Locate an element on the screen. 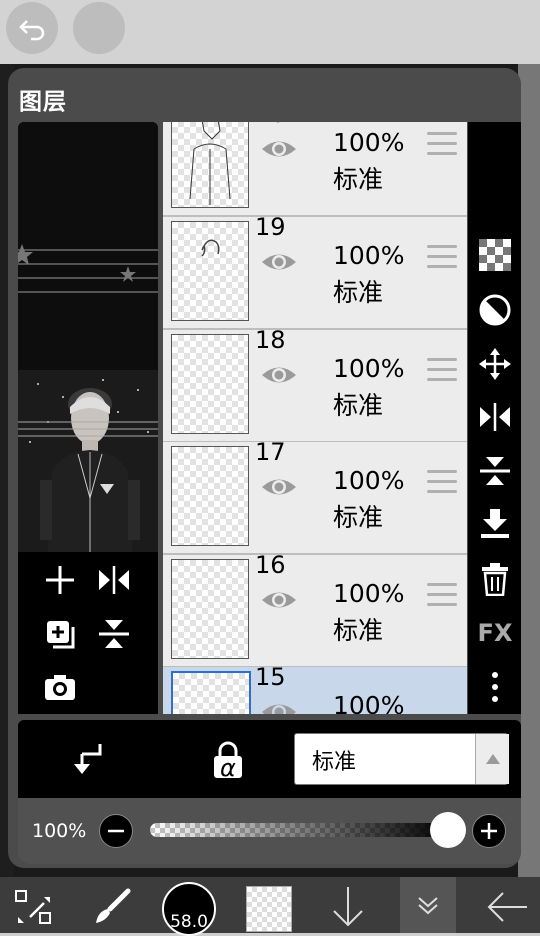 This screenshot has height=936, width=540. opacity-label: 100% is located at coordinates (59, 831).